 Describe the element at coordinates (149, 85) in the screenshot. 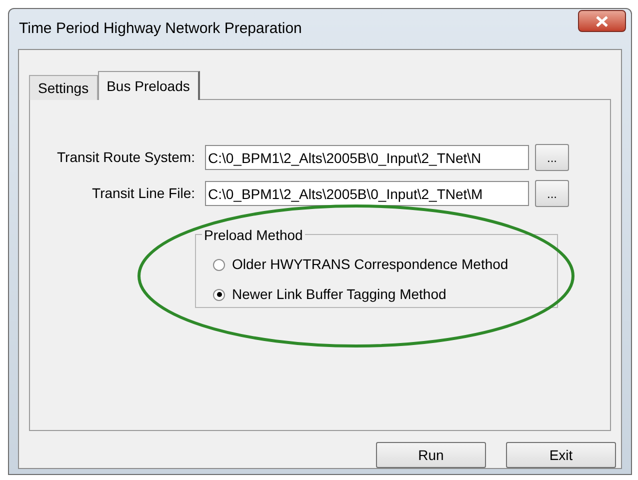

I see `tab: Bus Preloads` at that location.